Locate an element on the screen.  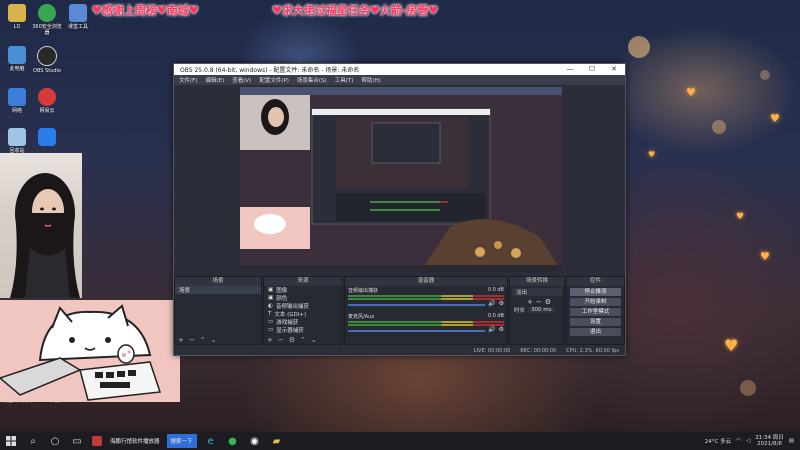
recycle-bin-icon is located at coordinates (17, 137).